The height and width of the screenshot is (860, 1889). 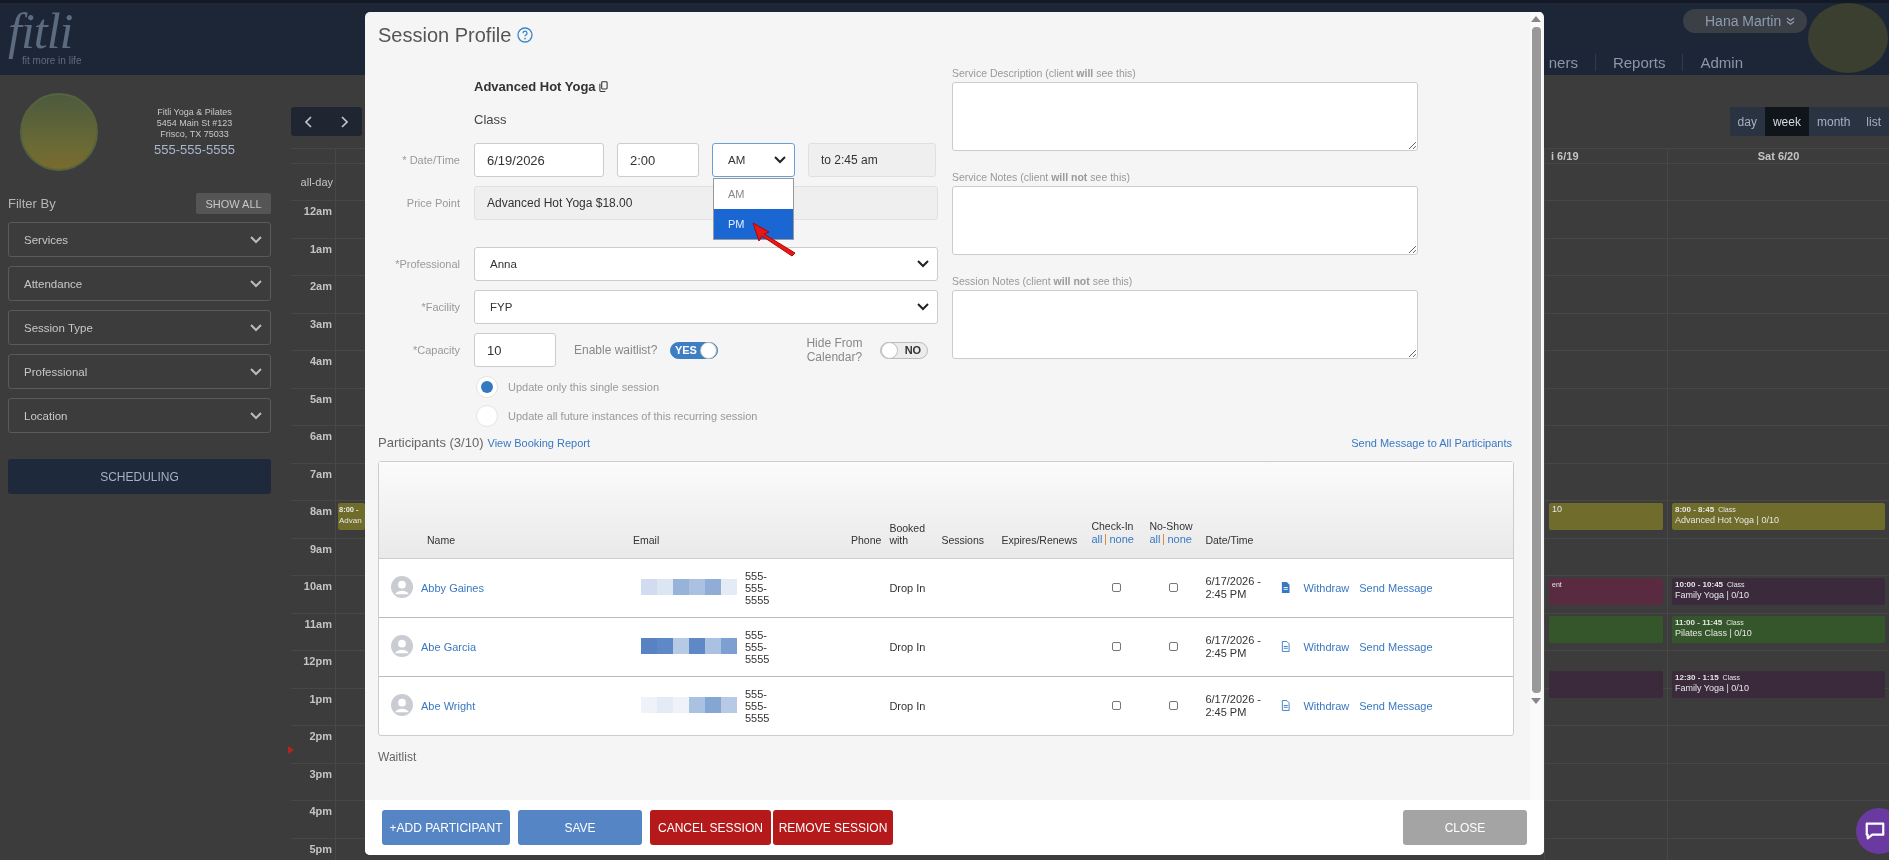 I want to click on footer-button: REMOVE SESSION, so click(x=833, y=827).